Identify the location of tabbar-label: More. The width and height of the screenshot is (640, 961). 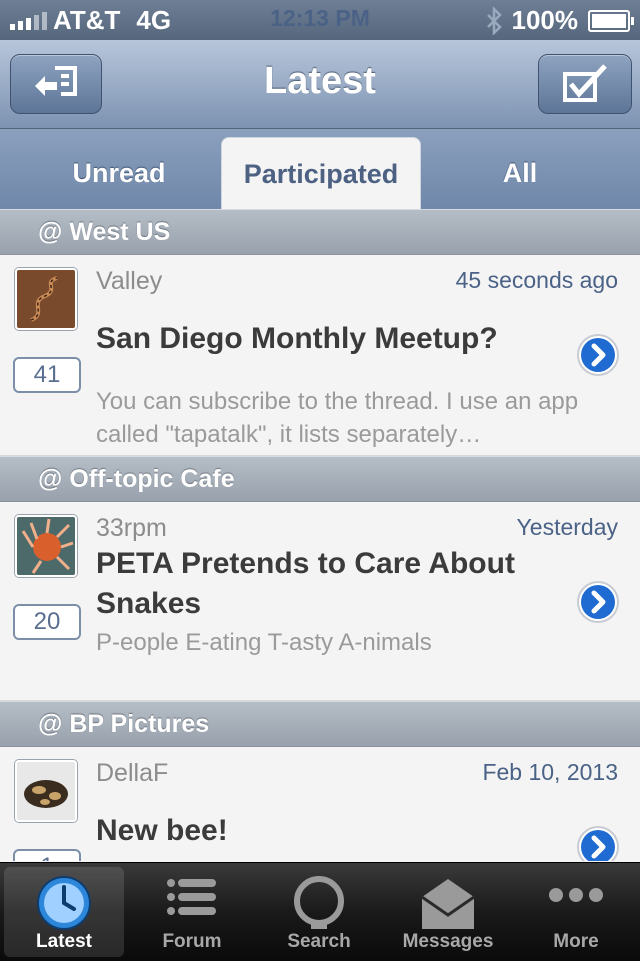
(576, 941).